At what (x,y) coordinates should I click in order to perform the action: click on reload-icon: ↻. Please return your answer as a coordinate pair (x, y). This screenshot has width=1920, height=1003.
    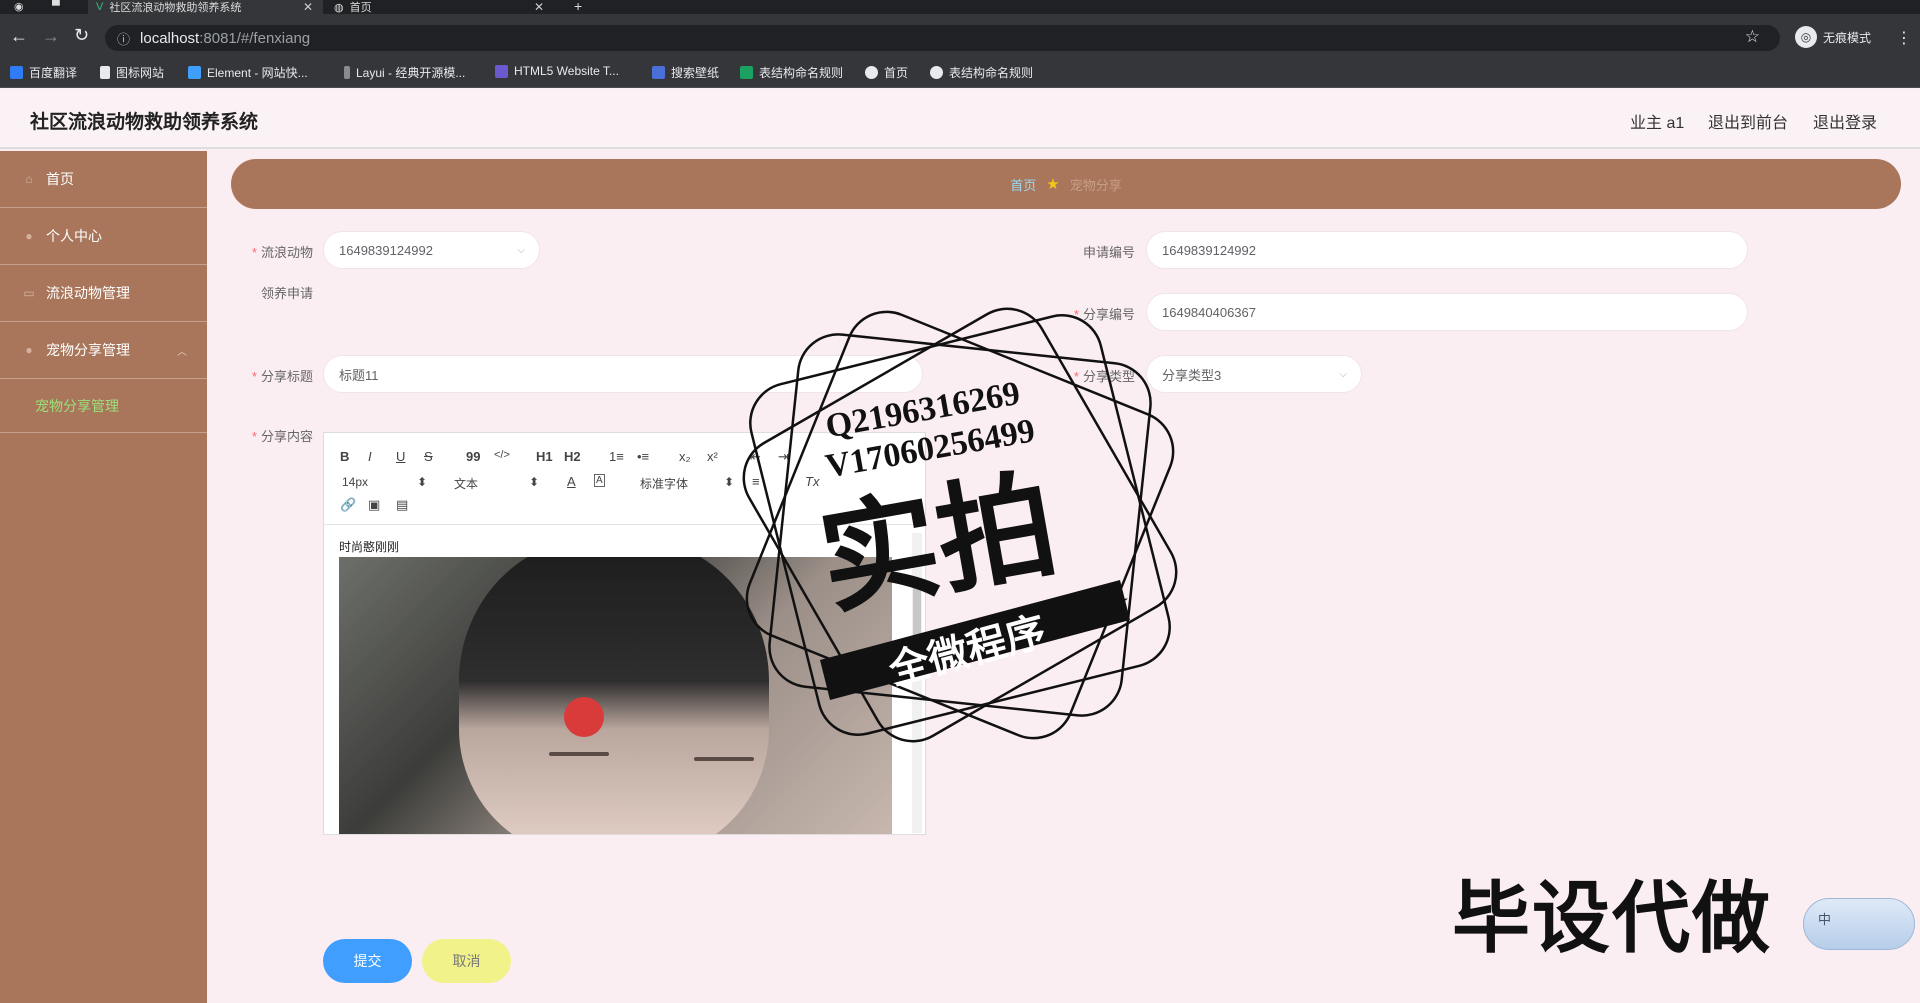
    Looking at the image, I should click on (81, 35).